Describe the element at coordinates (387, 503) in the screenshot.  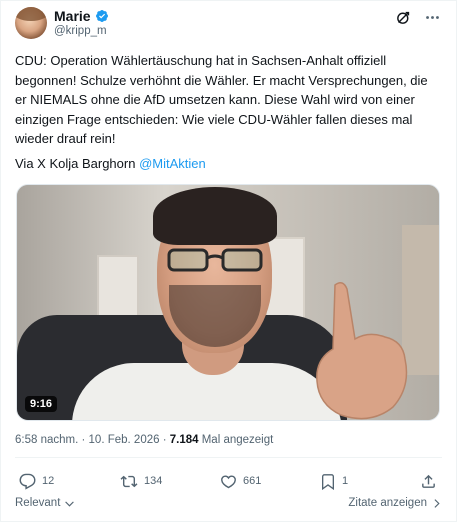
I see `quotes-label: Zitate anzeigen` at that location.